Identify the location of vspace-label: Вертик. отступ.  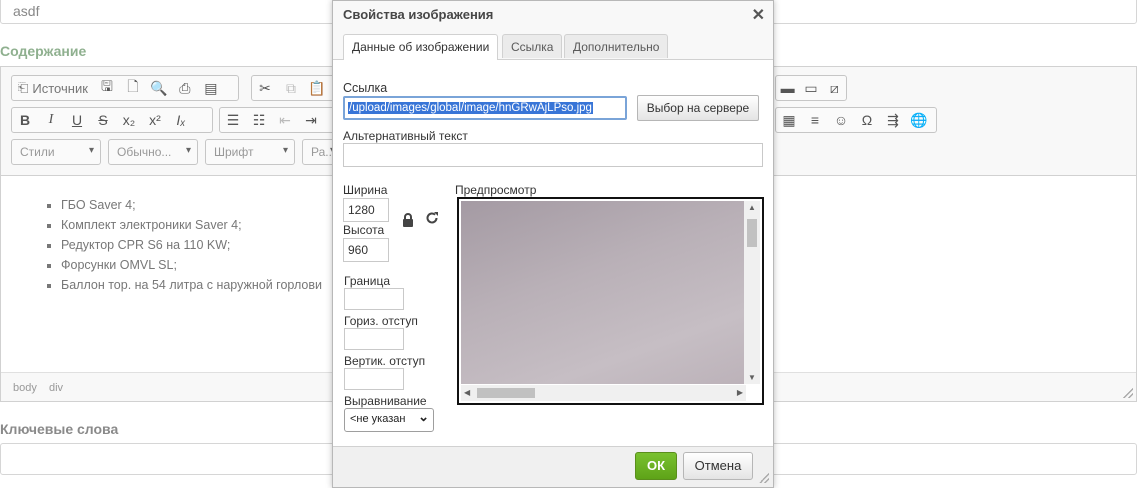
(385, 361).